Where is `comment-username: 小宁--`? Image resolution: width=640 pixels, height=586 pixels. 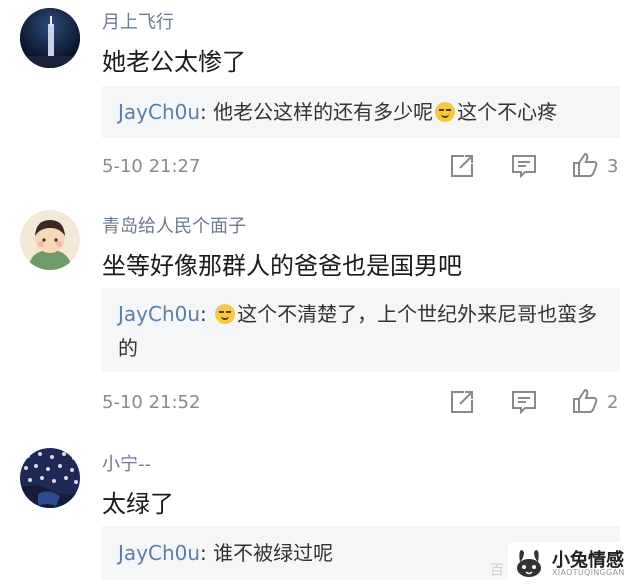 comment-username: 小宁-- is located at coordinates (126, 463).